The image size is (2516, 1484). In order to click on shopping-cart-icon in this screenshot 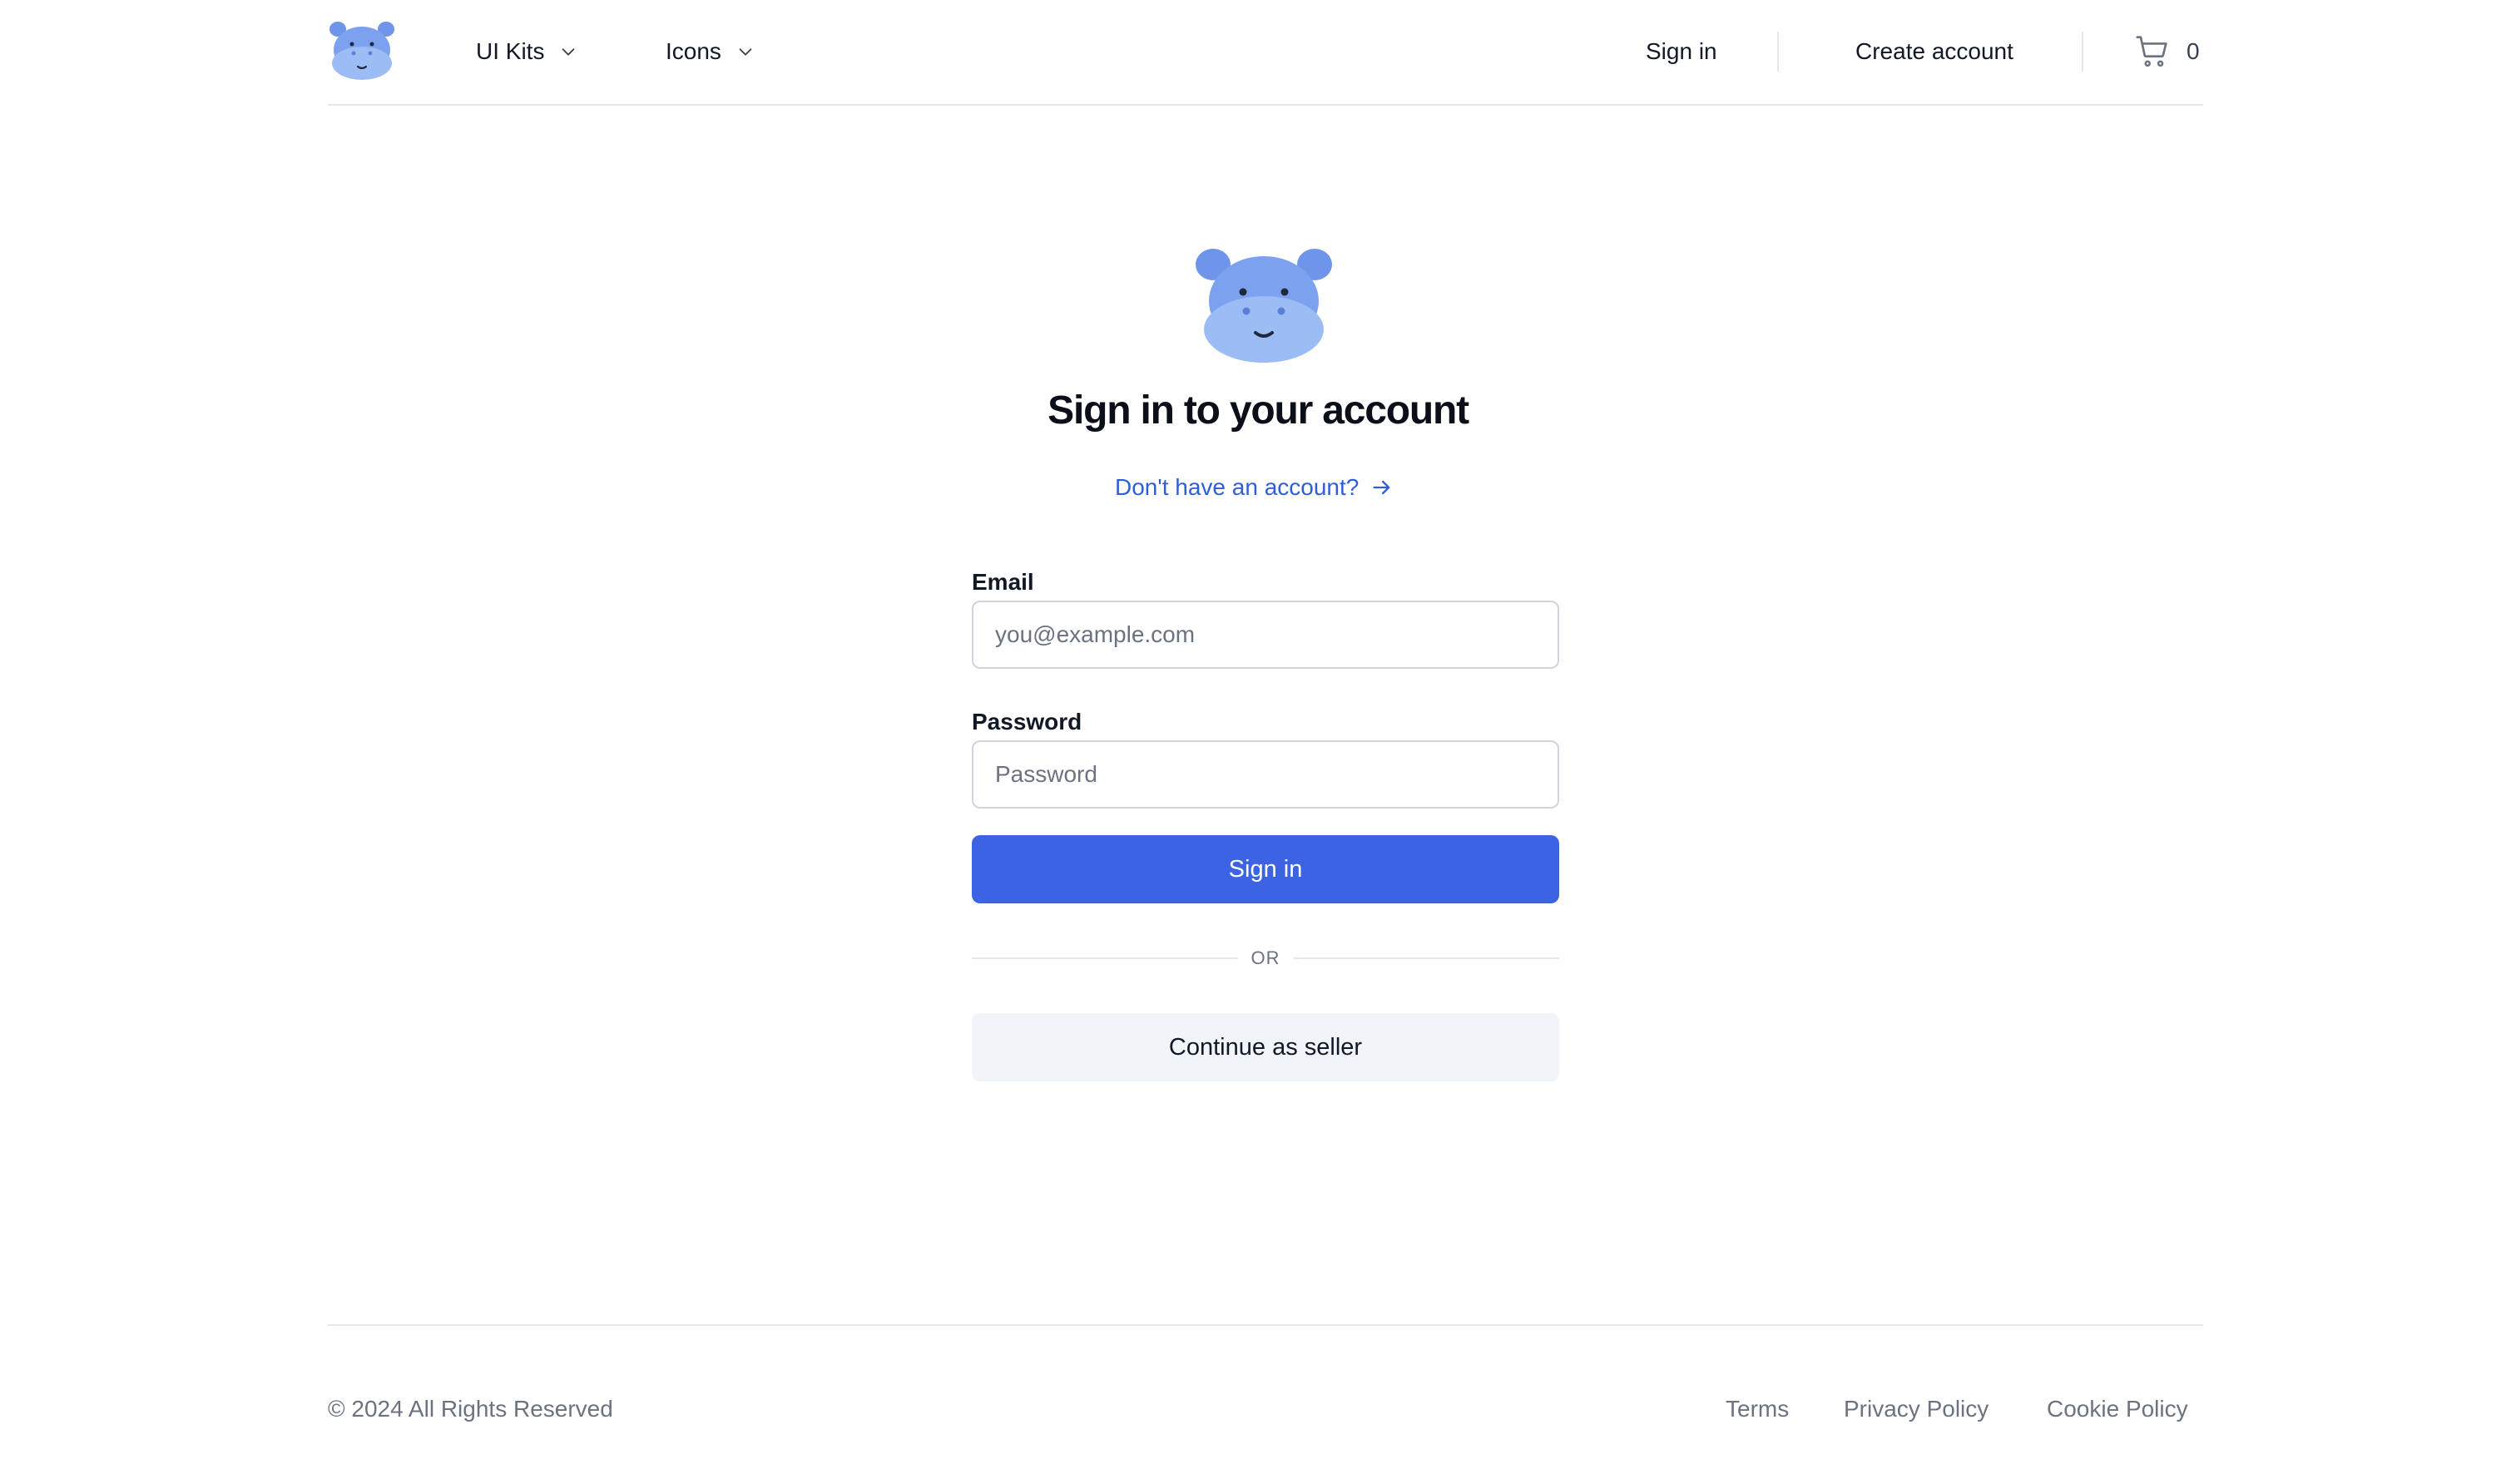, I will do `click(2151, 51)`.